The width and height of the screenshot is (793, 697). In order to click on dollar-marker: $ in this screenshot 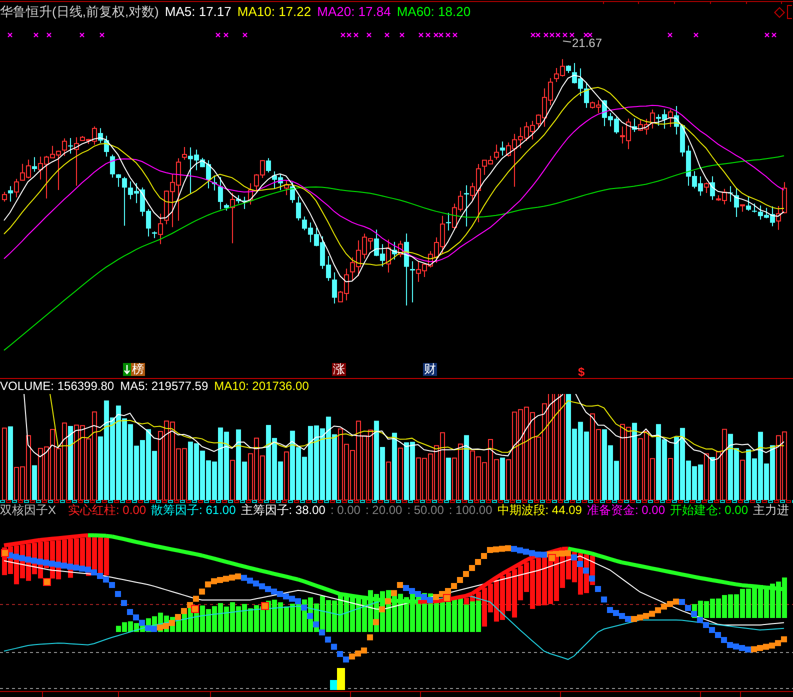, I will do `click(581, 372)`.